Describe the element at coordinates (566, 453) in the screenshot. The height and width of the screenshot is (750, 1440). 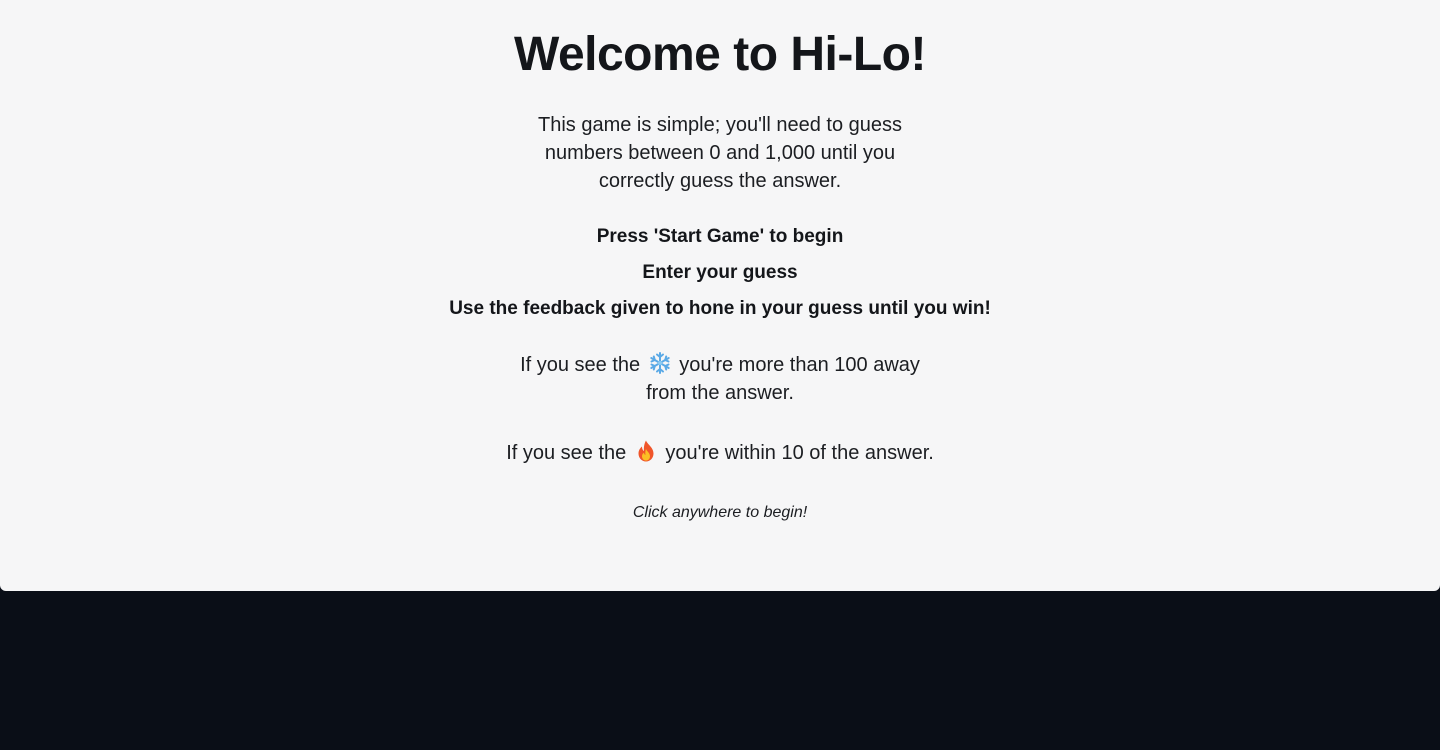
I see `hint-hot-before: If you see the` at that location.